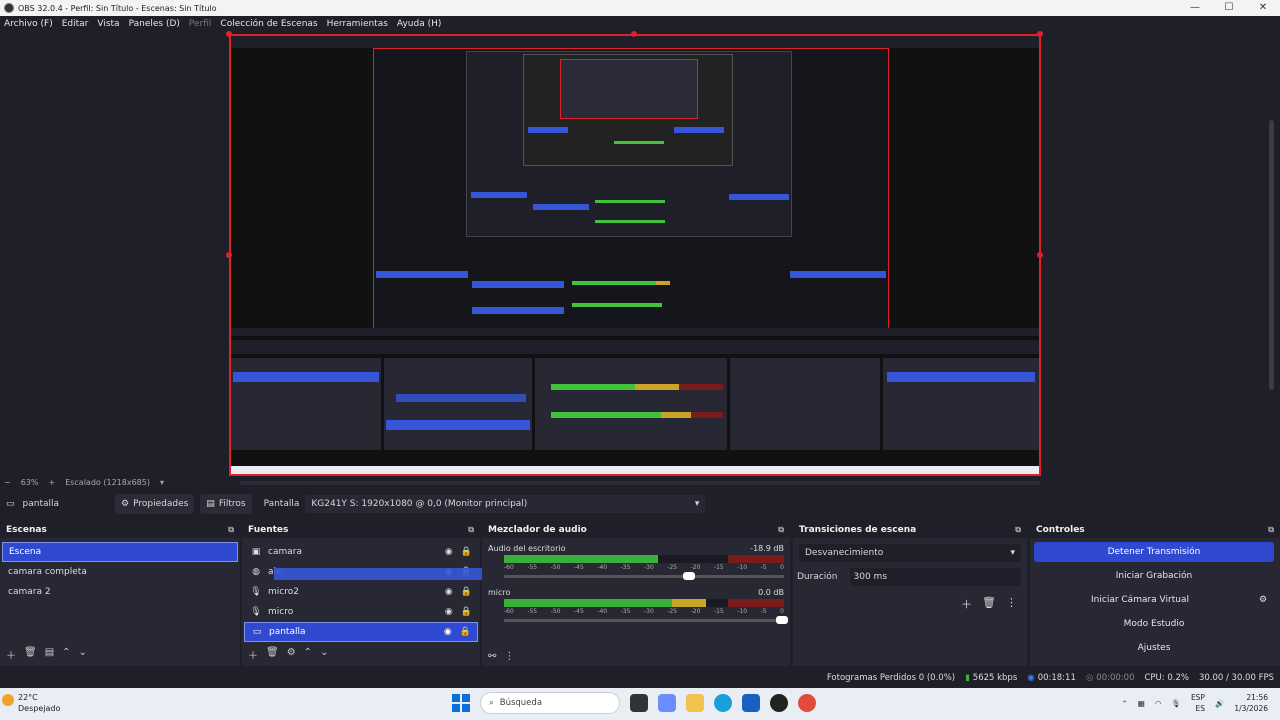 This screenshot has width=1280, height=720. What do you see at coordinates (518, 310) in the screenshot?
I see `mini-sel` at bounding box center [518, 310].